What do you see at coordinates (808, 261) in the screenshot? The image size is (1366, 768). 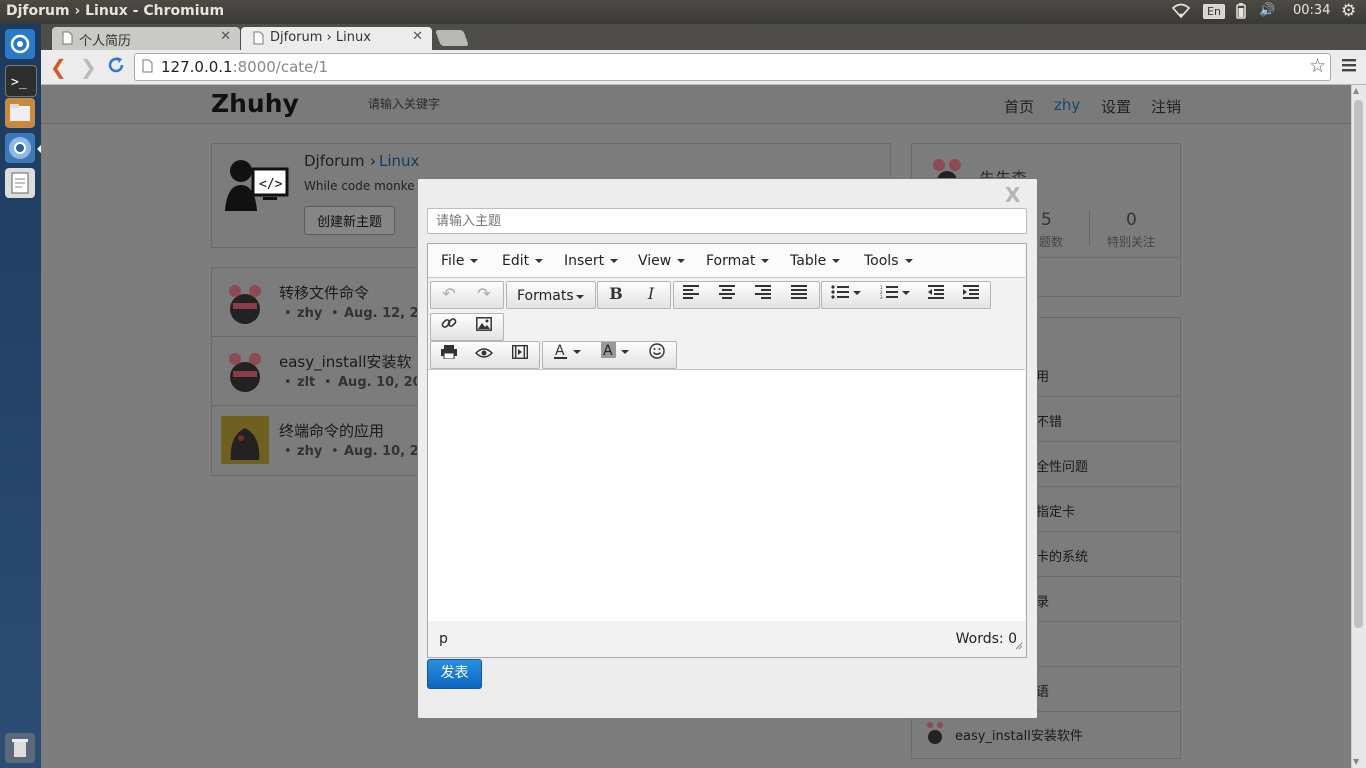 I see `menu-label: Table` at bounding box center [808, 261].